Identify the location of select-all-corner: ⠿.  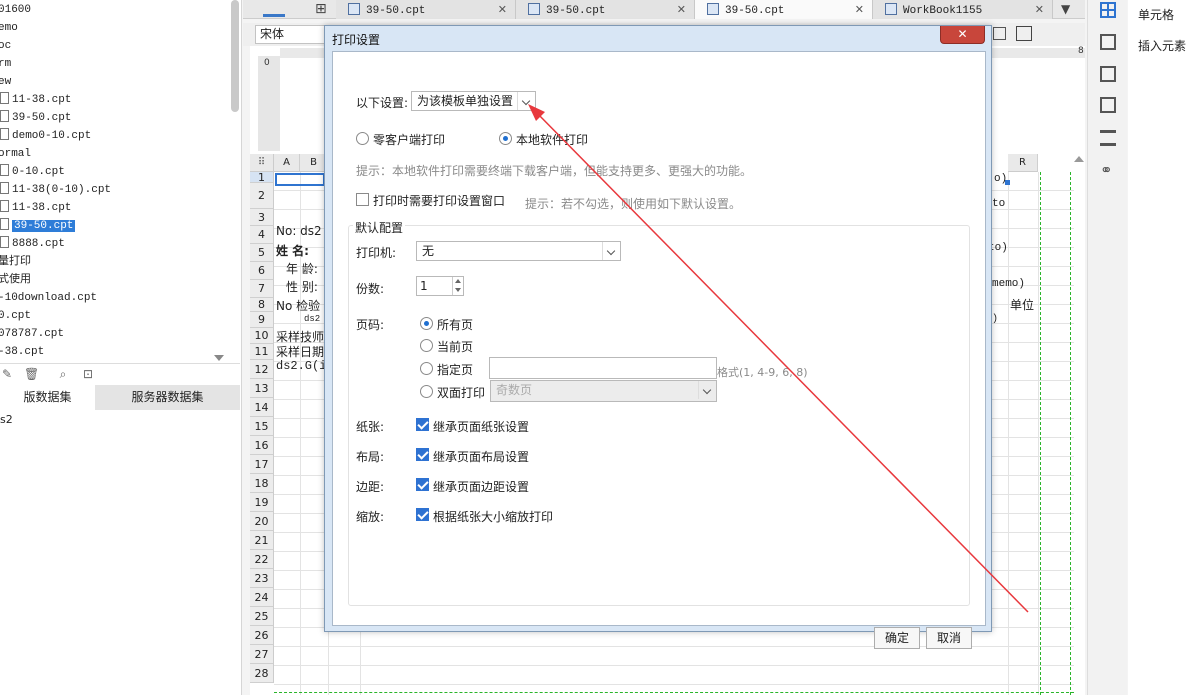
(262, 163).